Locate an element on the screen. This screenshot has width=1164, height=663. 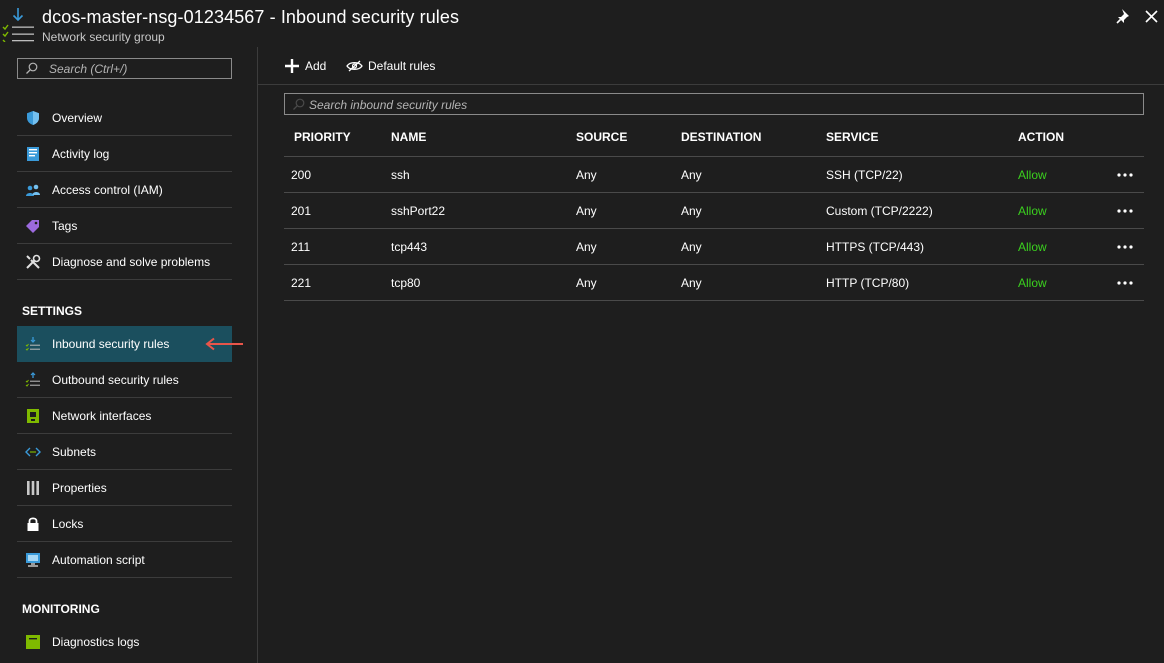
menu-search-input: Search (Ctrl+/) is located at coordinates (124, 68).